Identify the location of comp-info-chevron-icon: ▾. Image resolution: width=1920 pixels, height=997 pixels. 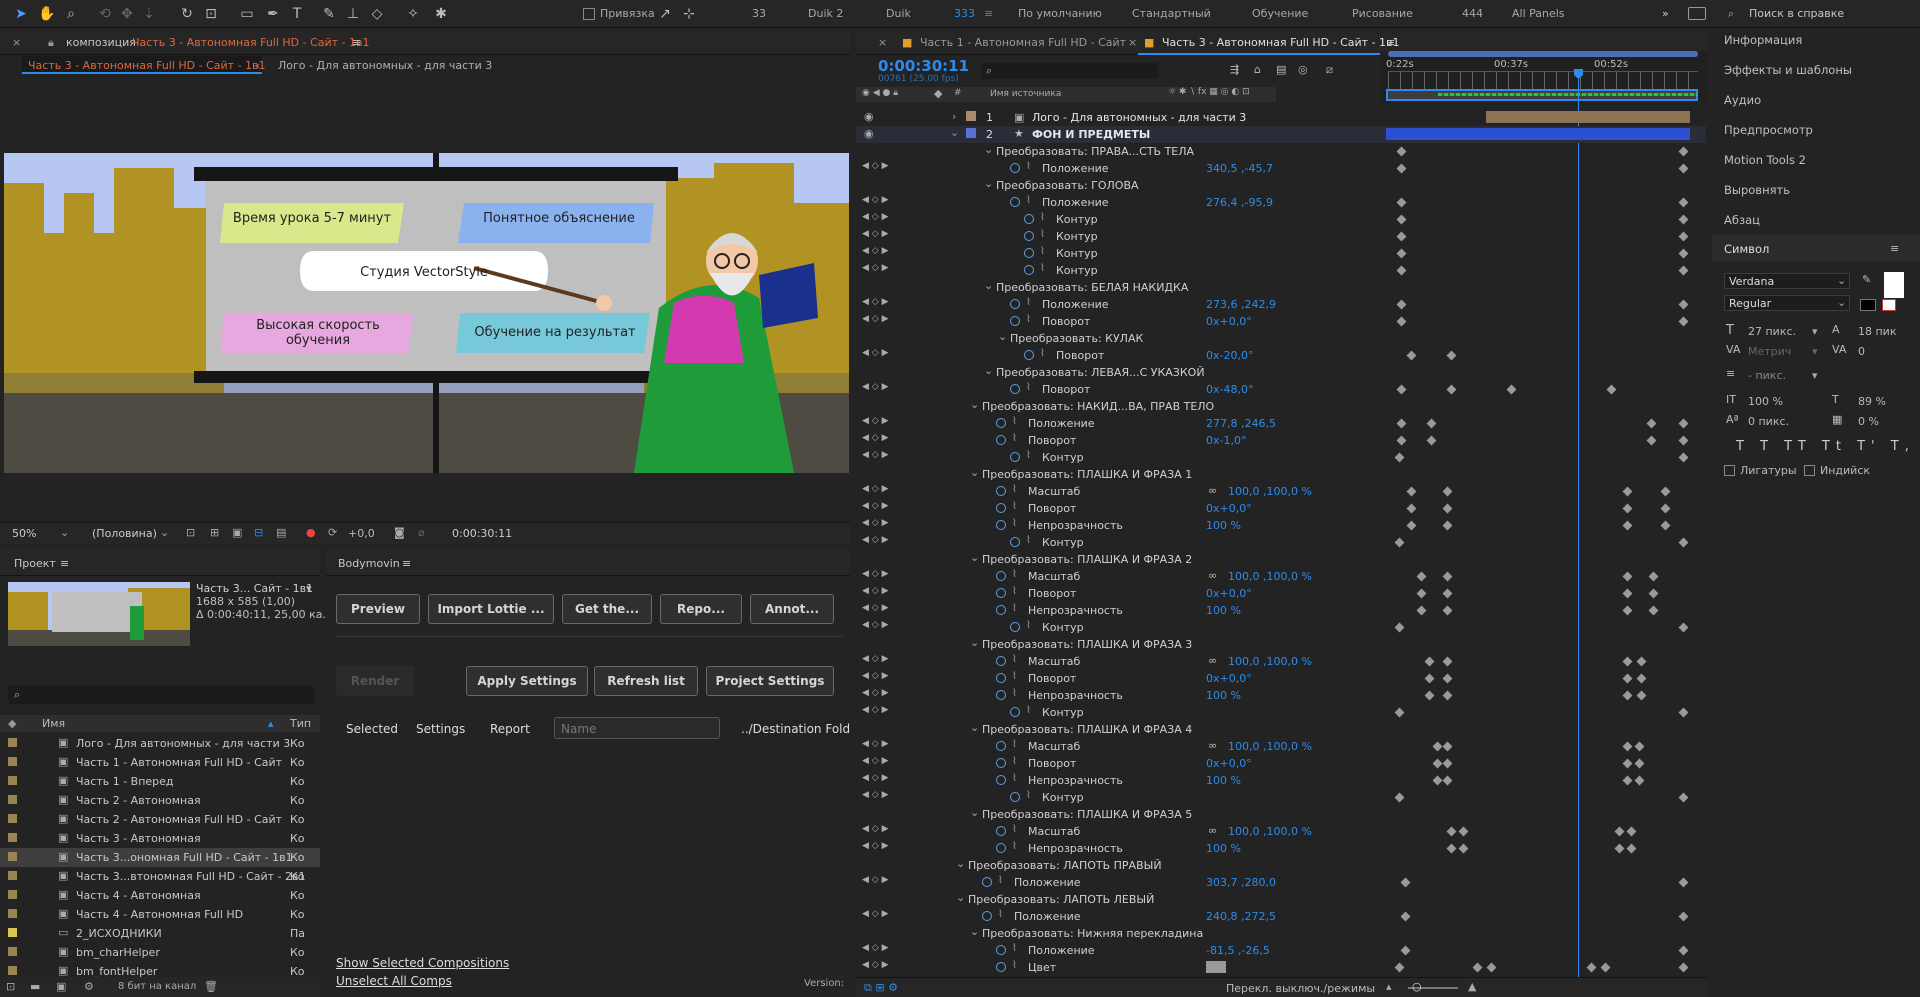
(309, 588).